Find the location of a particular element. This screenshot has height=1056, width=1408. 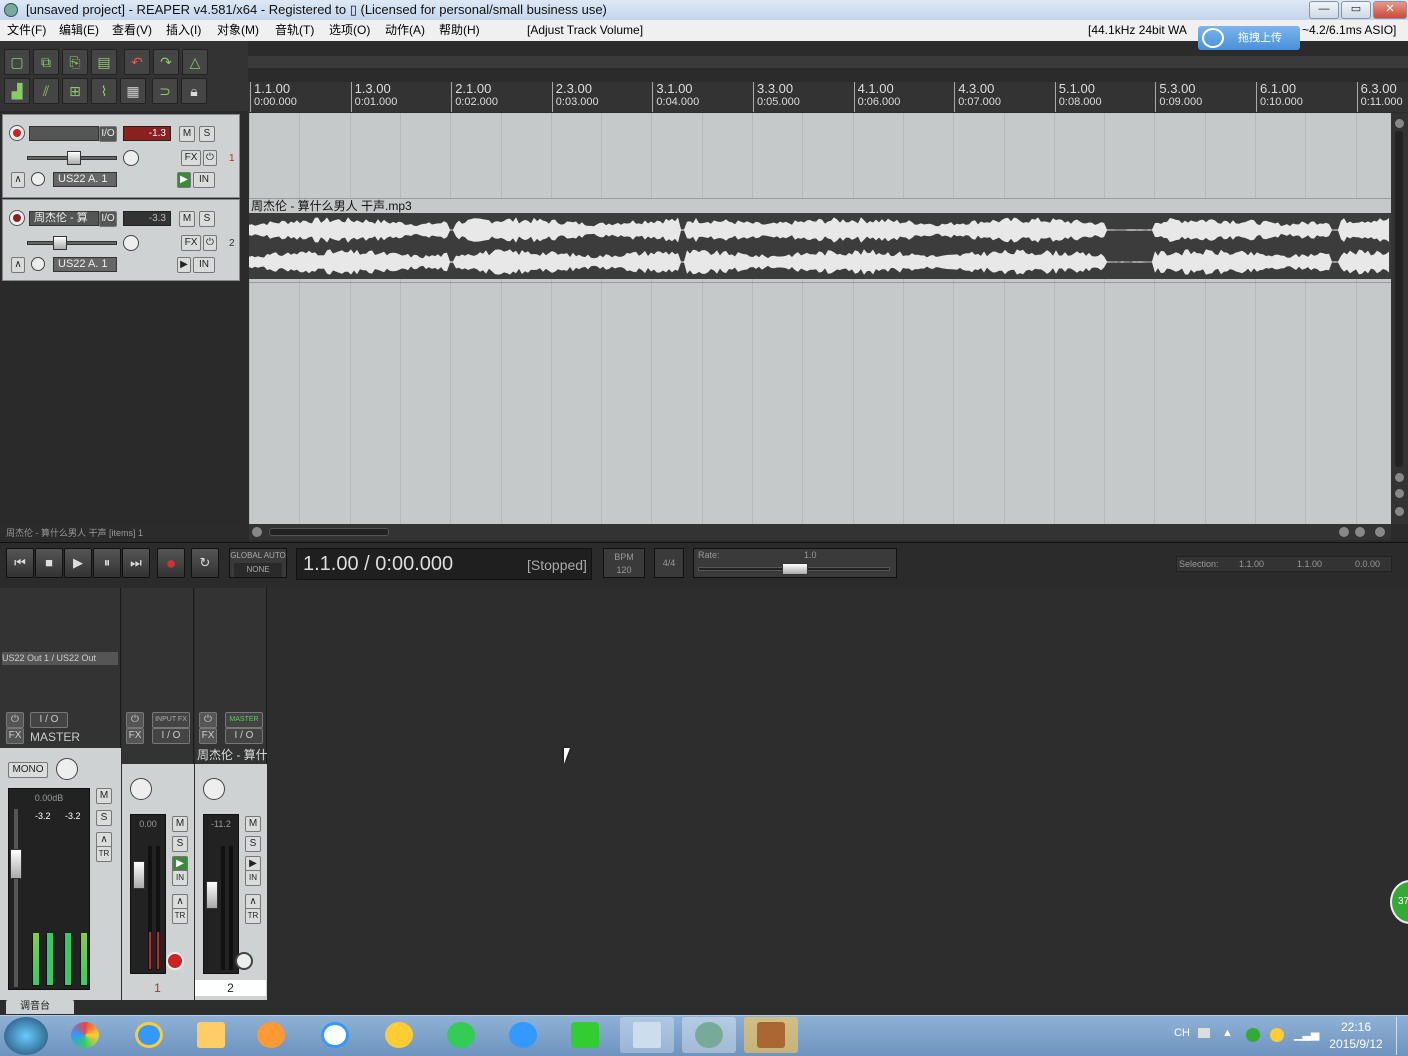

show-desktop-button is located at coordinates (1402, 1036).